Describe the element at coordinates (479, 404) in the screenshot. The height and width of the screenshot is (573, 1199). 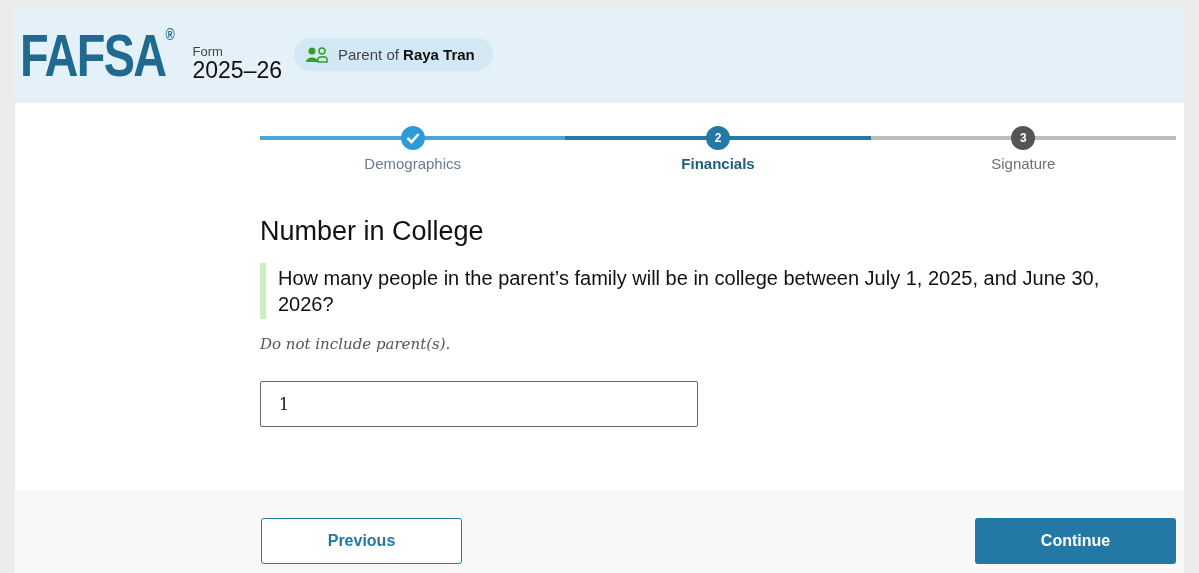
I see `input-field: 1` at that location.